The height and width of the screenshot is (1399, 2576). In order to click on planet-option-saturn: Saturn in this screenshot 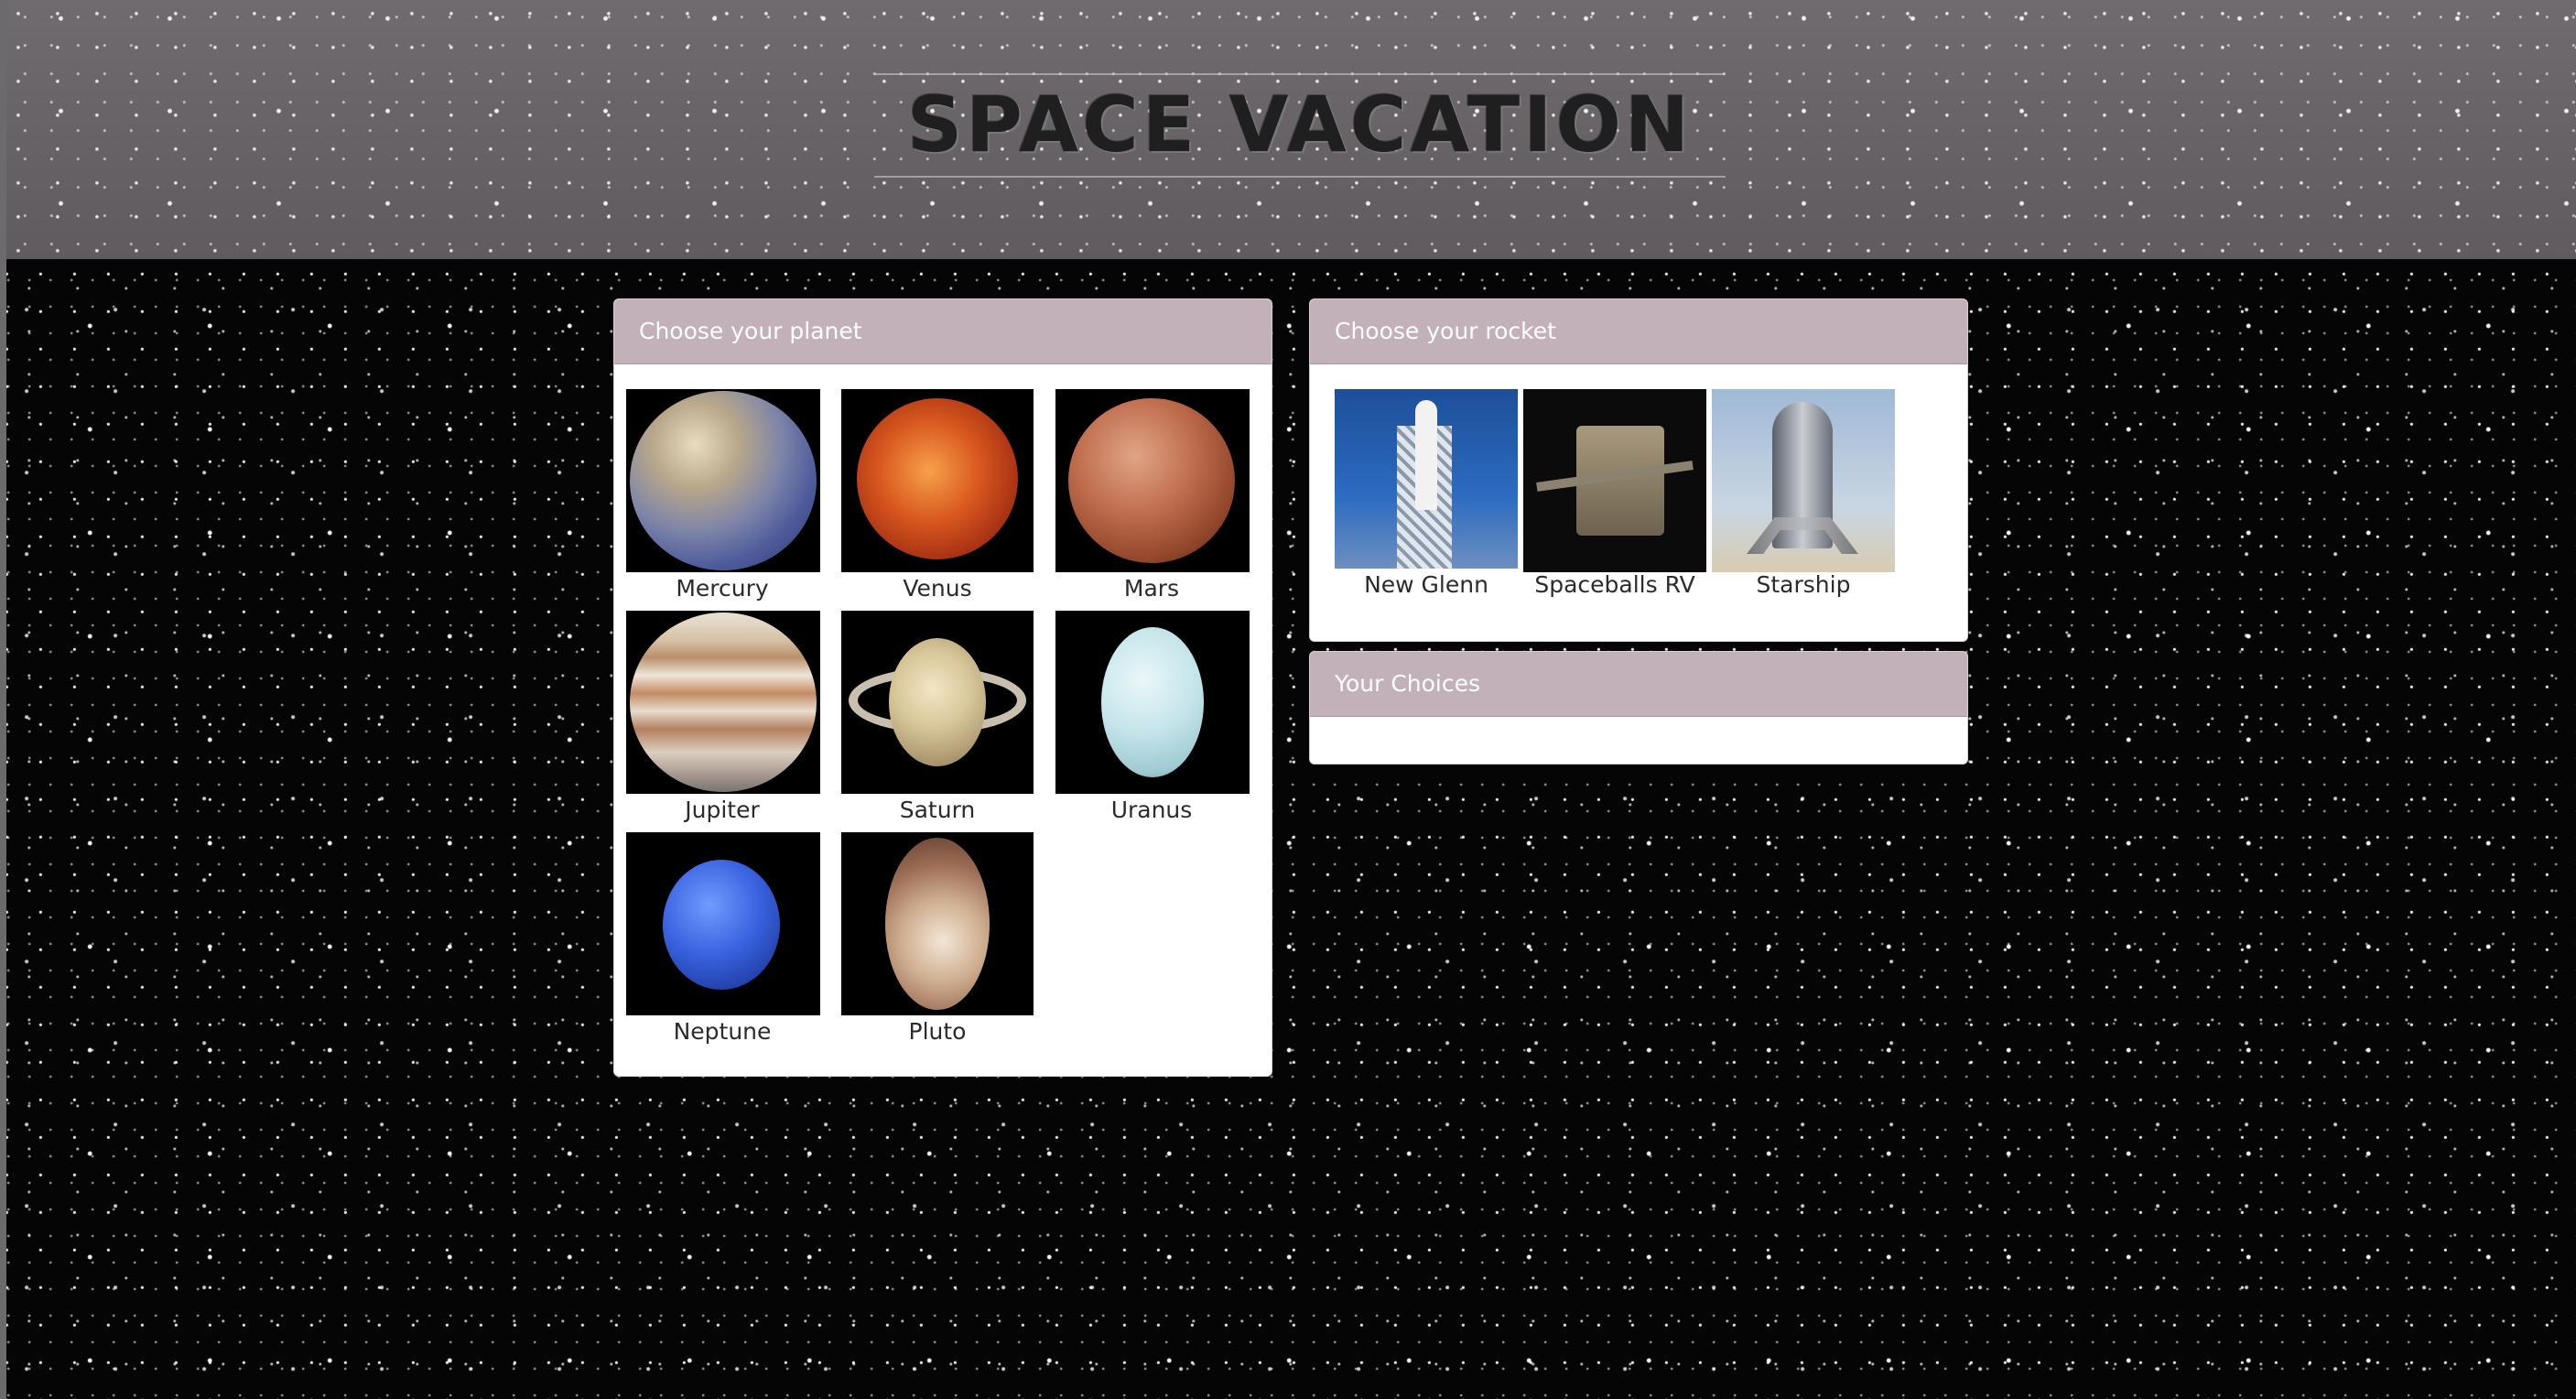, I will do `click(938, 717)`.